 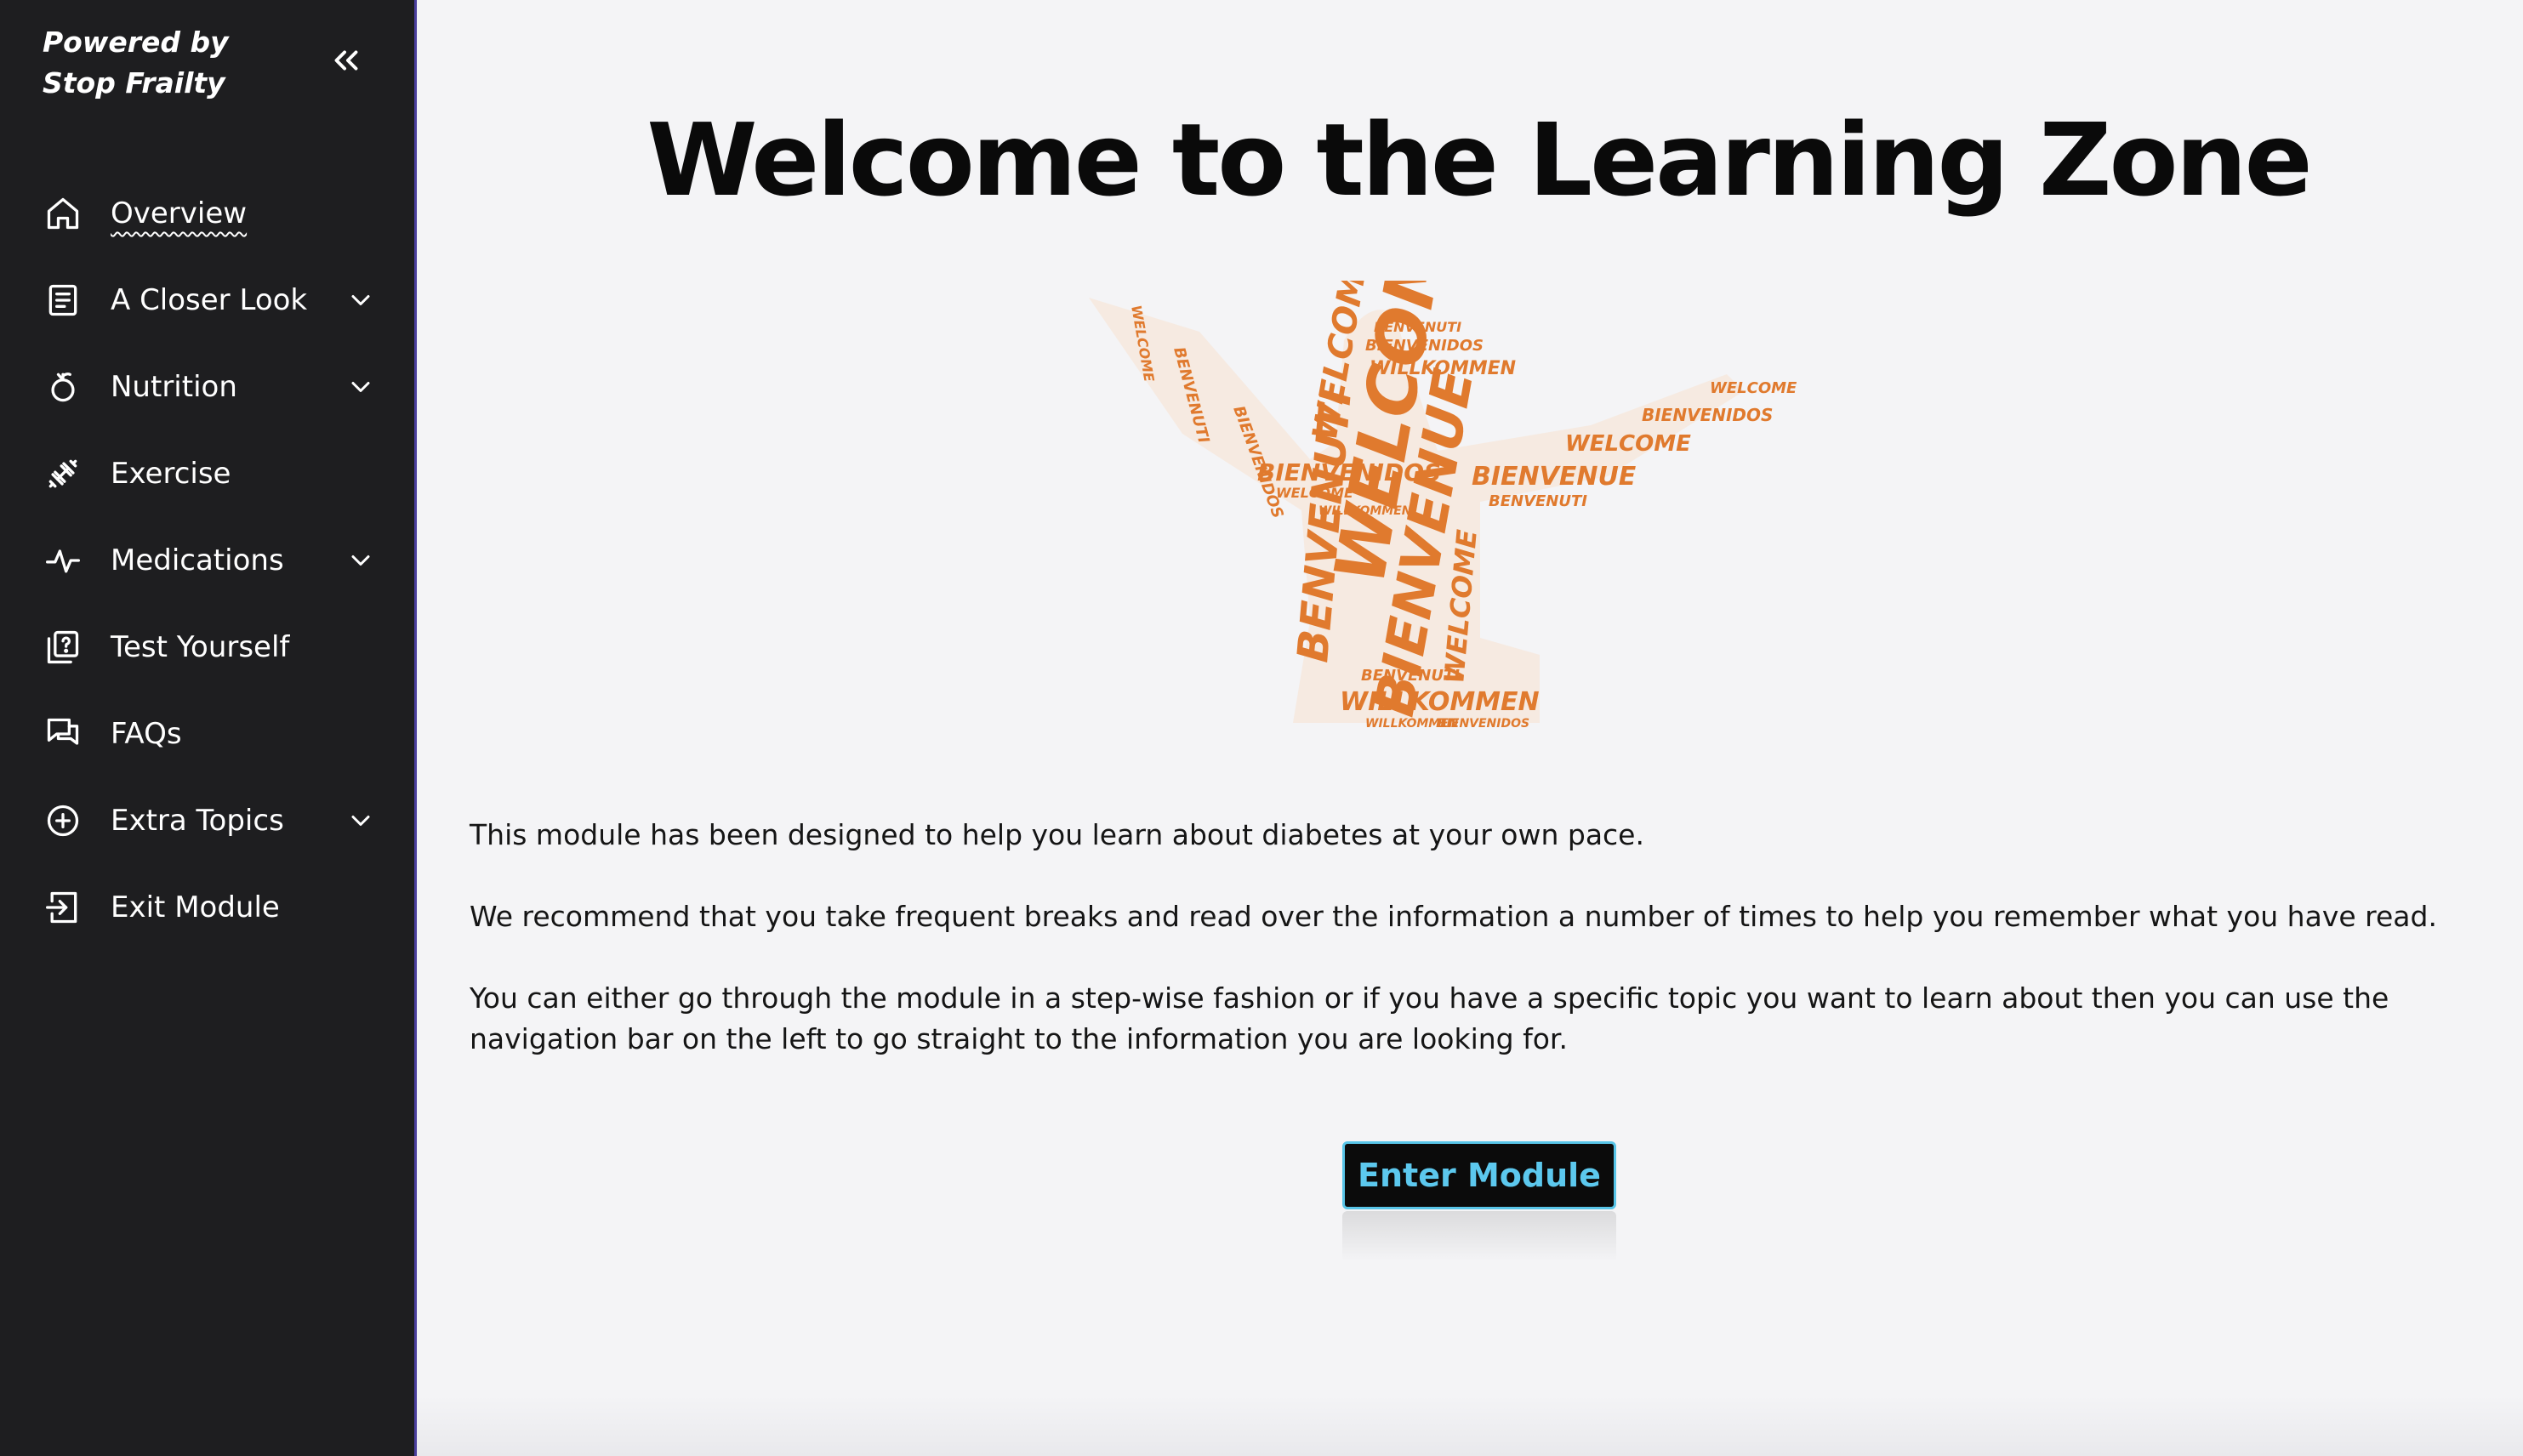 I want to click on sidebar-item-exercise: Exercise, so click(x=207, y=474).